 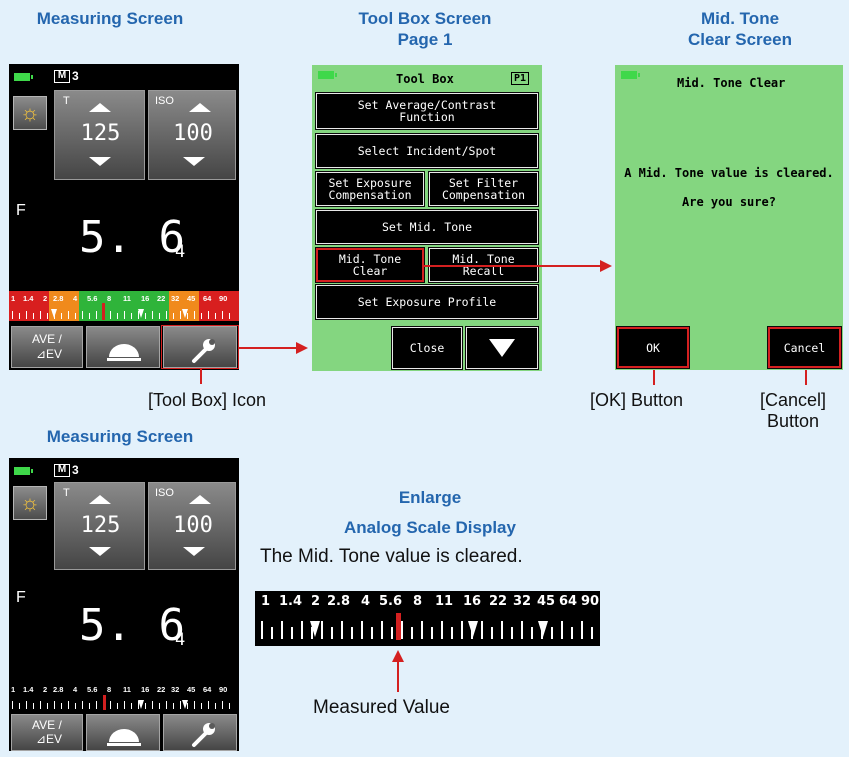 I want to click on page-badge: P1, so click(x=520, y=78).